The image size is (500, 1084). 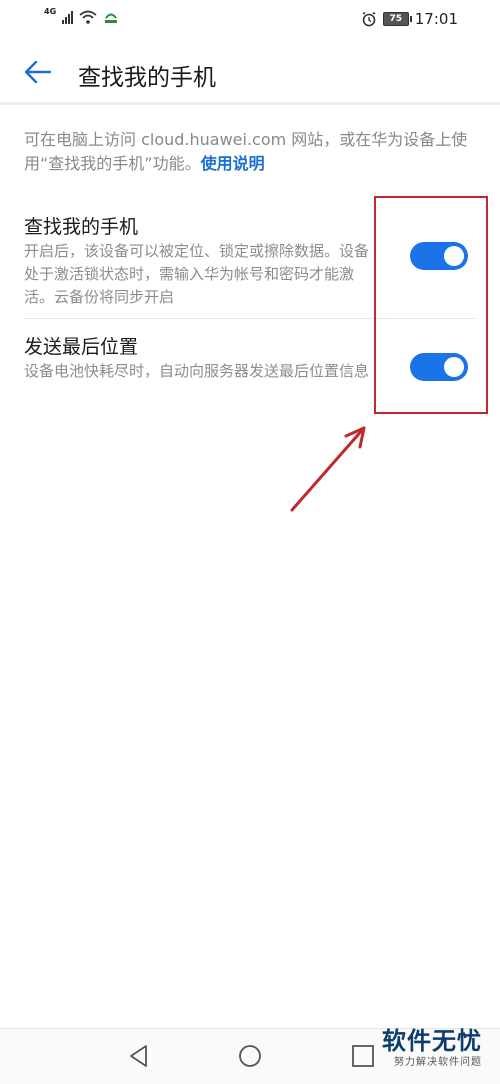 What do you see at coordinates (139, 1056) in the screenshot?
I see `nav-back-icon` at bounding box center [139, 1056].